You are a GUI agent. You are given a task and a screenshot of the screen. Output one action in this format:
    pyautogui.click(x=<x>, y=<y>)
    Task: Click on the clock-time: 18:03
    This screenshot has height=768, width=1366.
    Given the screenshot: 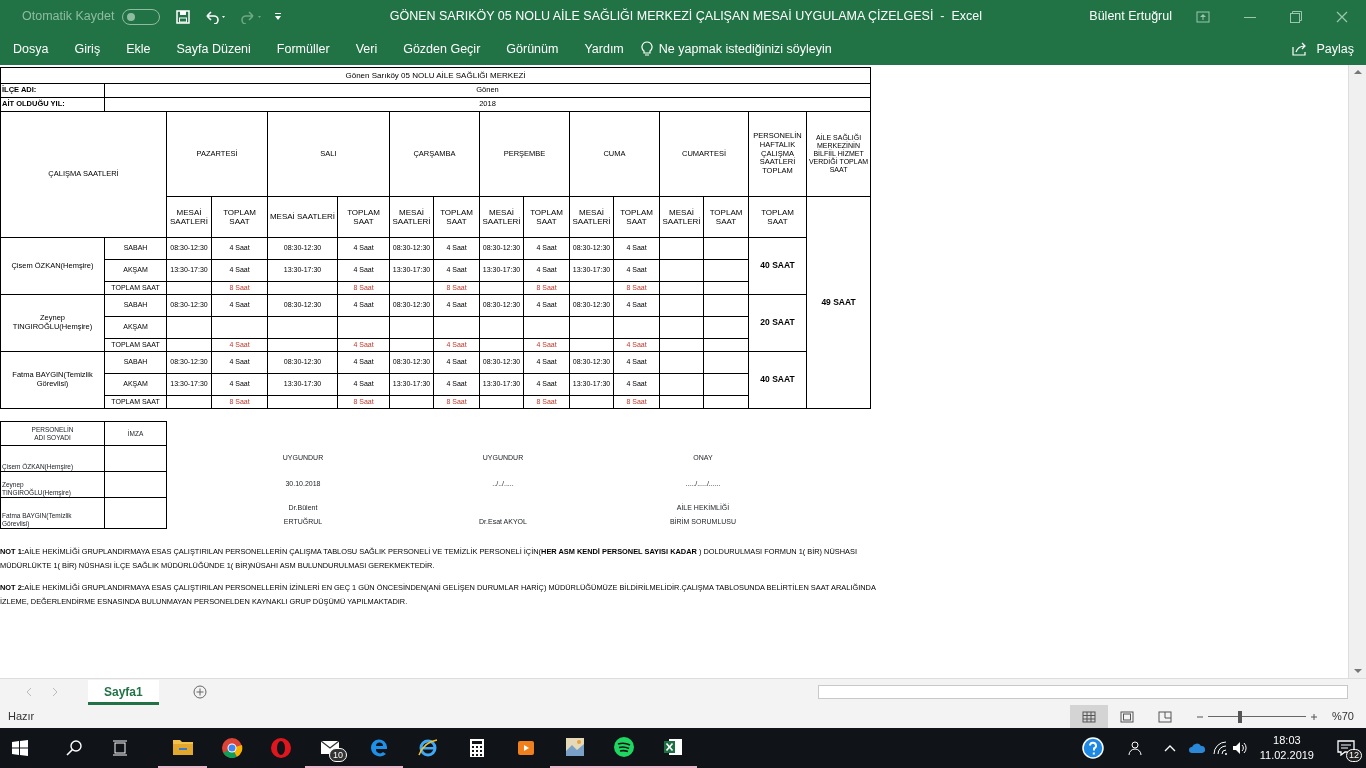 What is the action you would take?
    pyautogui.click(x=1286, y=740)
    